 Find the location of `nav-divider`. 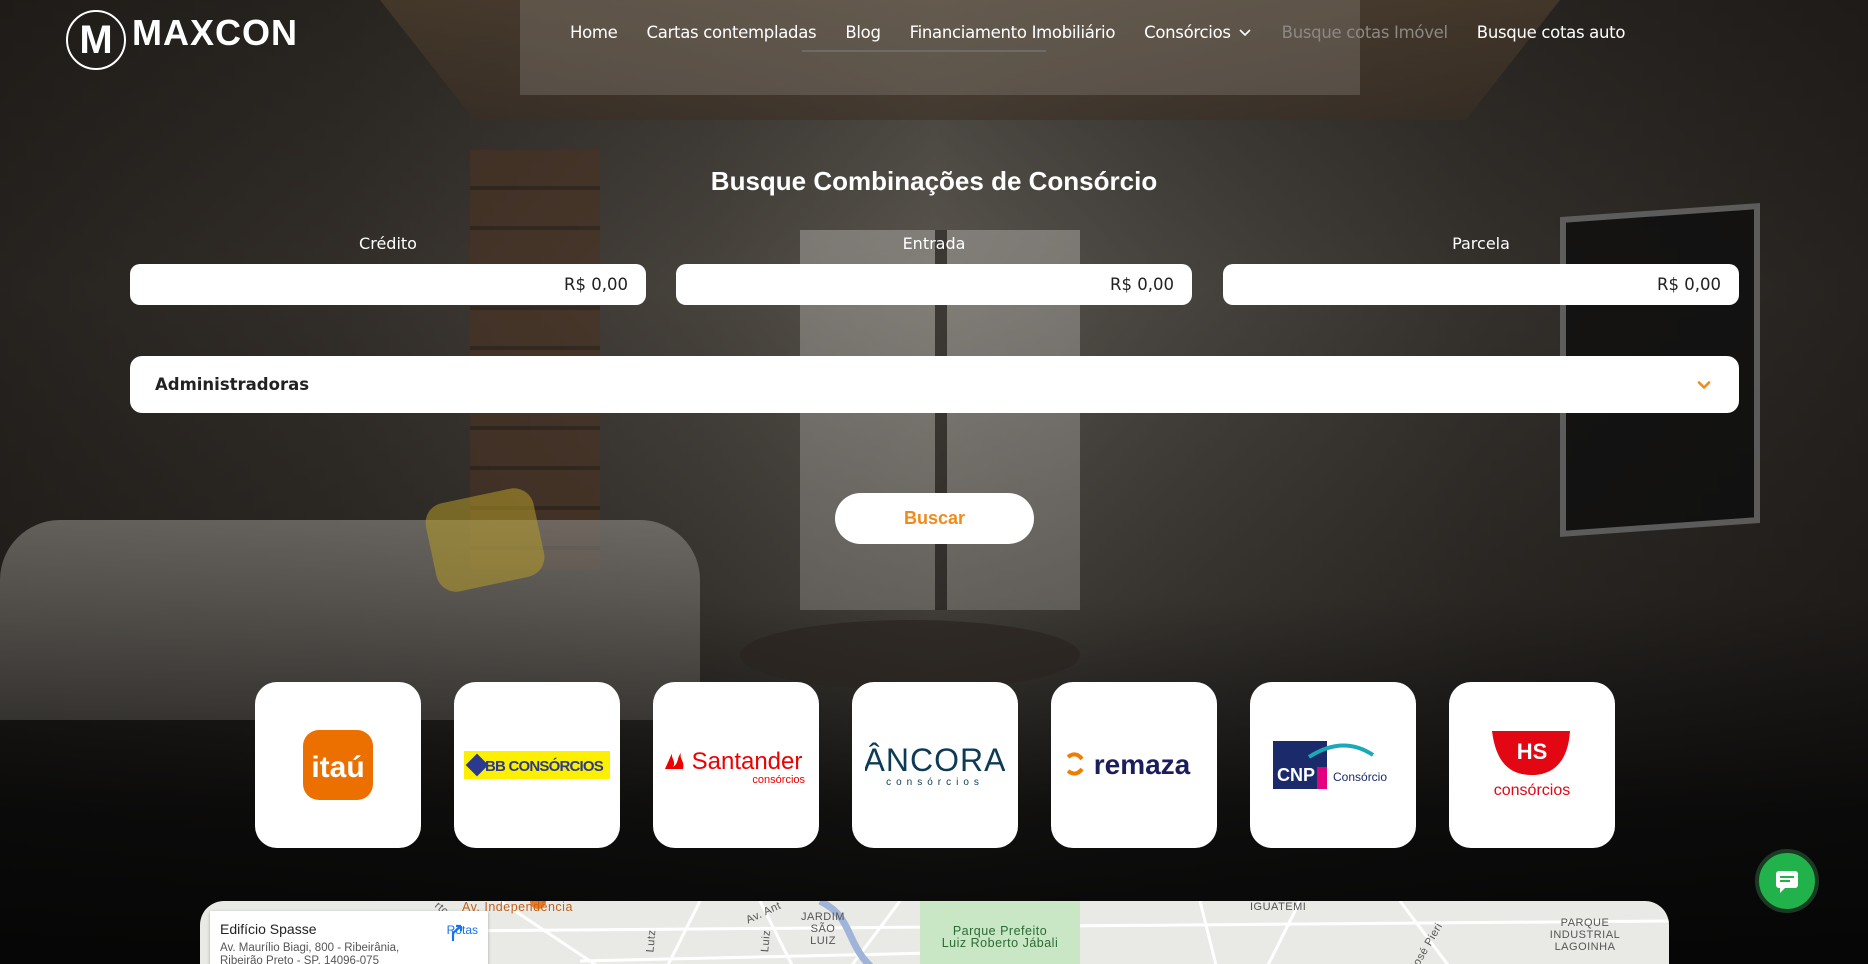

nav-divider is located at coordinates (924, 51).